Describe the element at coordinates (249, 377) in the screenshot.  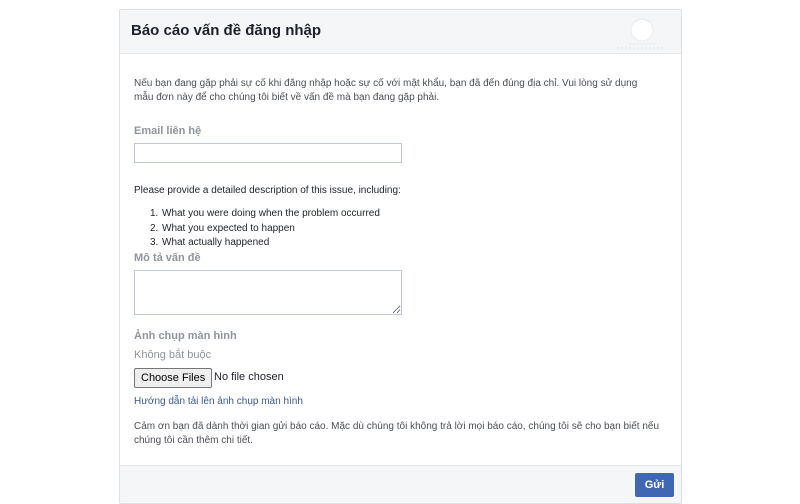
I see `no-file-chosen-text: No file chosen` at that location.